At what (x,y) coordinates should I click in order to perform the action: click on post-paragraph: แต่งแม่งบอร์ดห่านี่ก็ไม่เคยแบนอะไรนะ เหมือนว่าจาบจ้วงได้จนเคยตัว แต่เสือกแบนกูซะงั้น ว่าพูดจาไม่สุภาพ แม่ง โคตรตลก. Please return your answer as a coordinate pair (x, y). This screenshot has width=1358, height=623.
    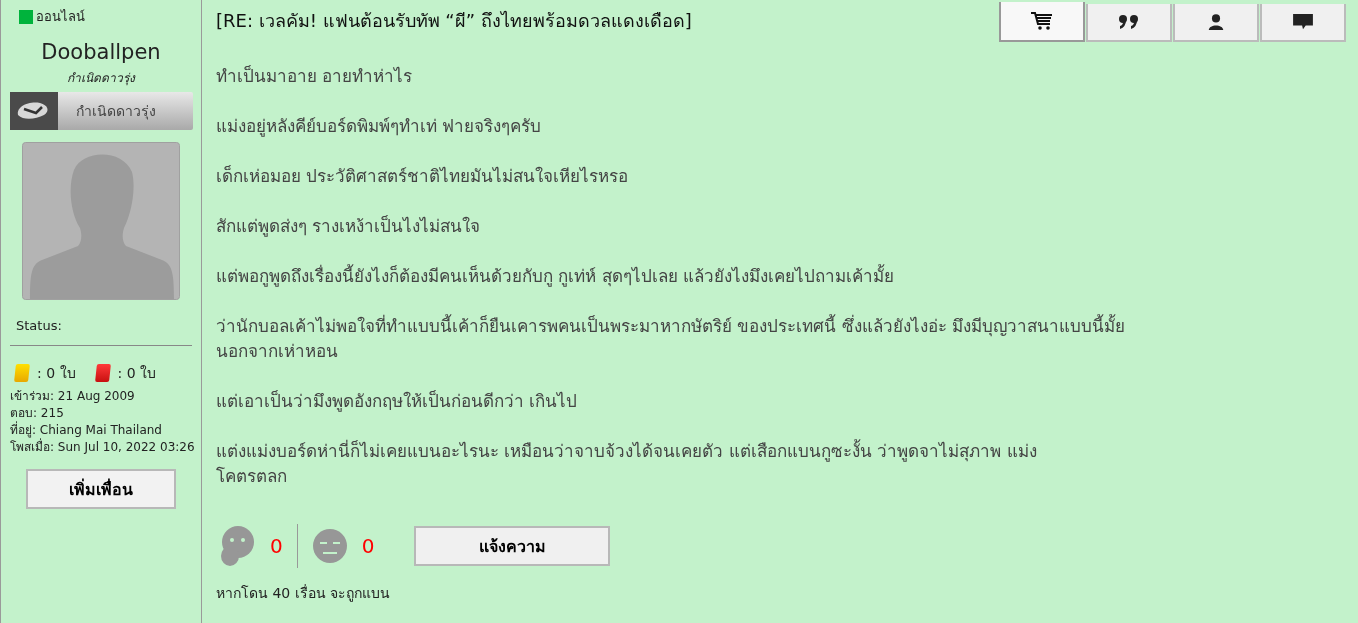
    Looking at the image, I should click on (627, 463).